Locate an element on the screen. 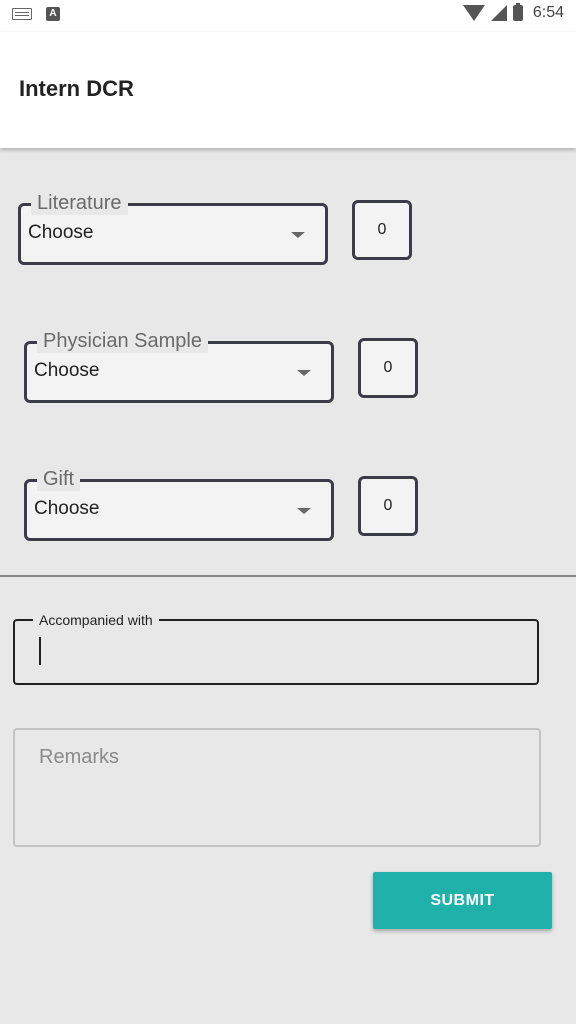 The width and height of the screenshot is (576, 1024). remarks-placeholder: Remarks is located at coordinates (79, 757).